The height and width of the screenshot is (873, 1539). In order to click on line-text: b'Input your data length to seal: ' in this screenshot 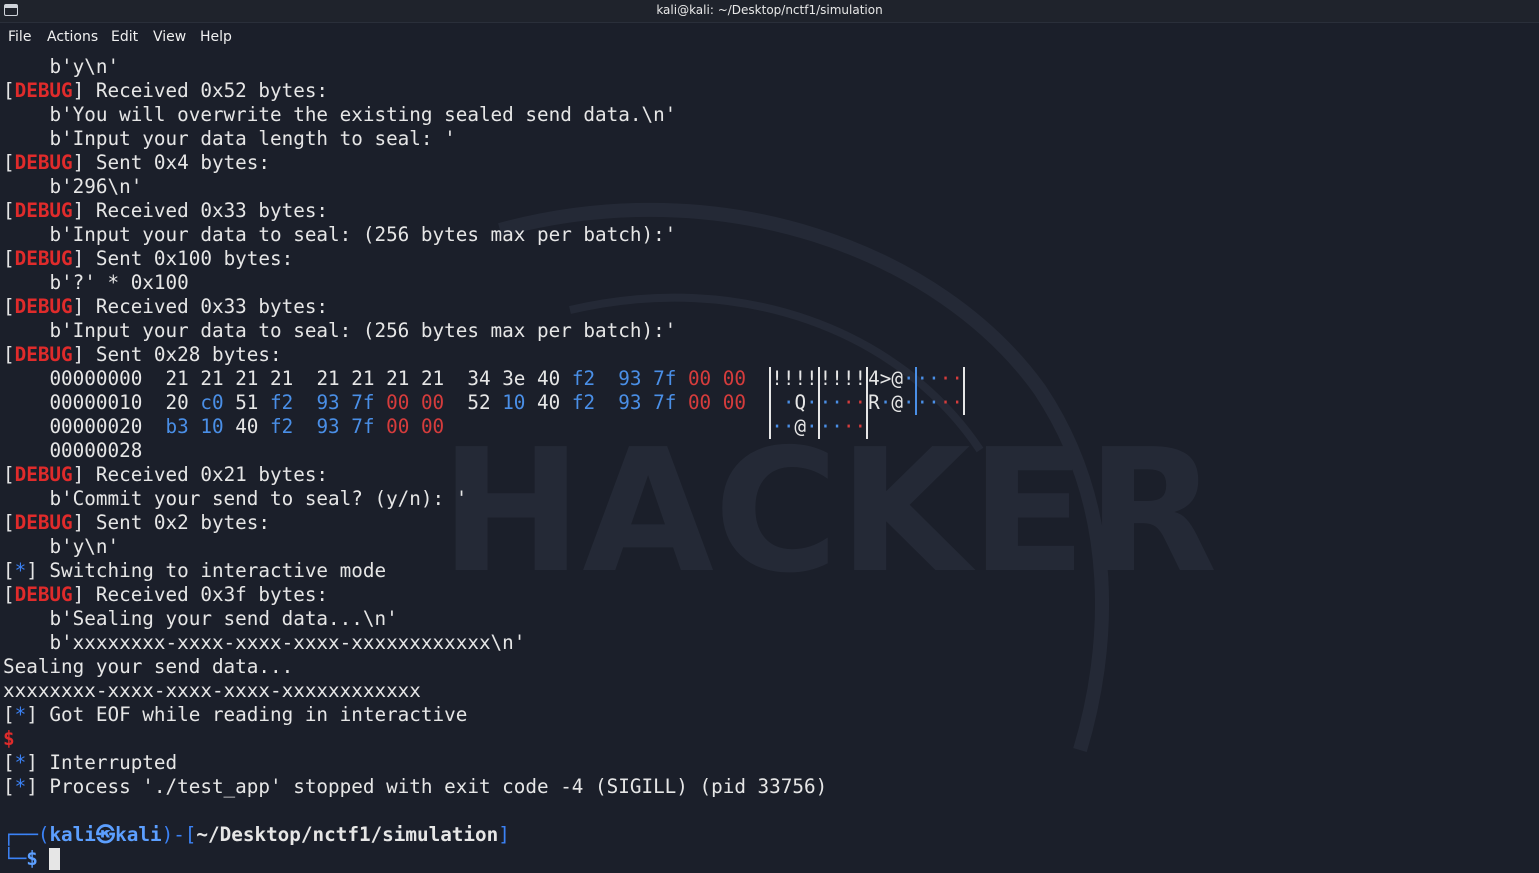, I will do `click(252, 138)`.